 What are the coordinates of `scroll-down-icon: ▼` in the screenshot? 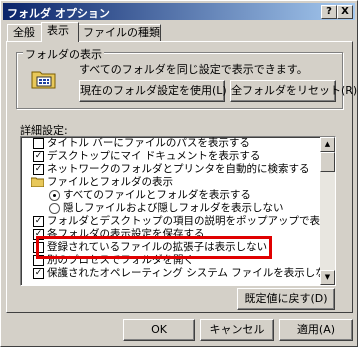 It's located at (327, 277).